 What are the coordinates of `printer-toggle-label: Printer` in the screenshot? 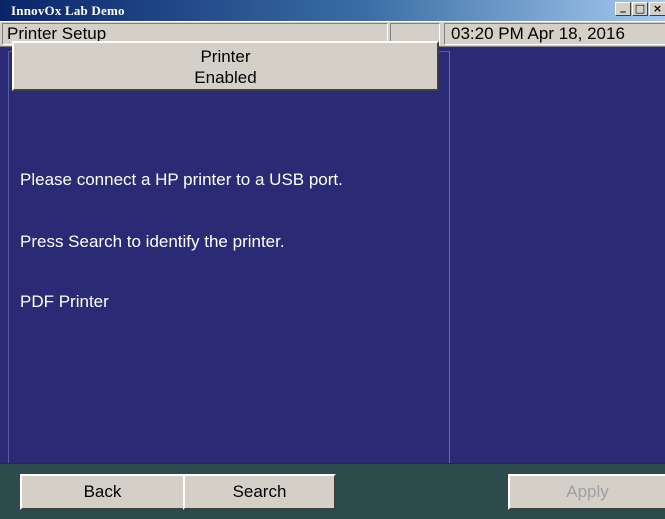 It's located at (225, 56).